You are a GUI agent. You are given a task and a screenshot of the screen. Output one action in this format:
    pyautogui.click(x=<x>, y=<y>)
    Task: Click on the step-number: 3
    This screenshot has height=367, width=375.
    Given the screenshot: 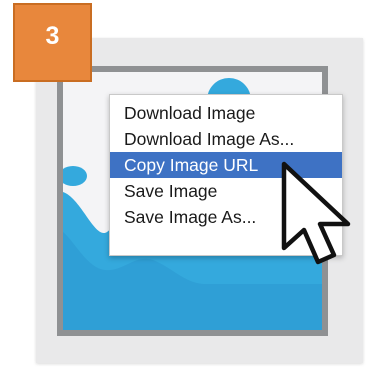 What is the action you would take?
    pyautogui.click(x=52, y=36)
    